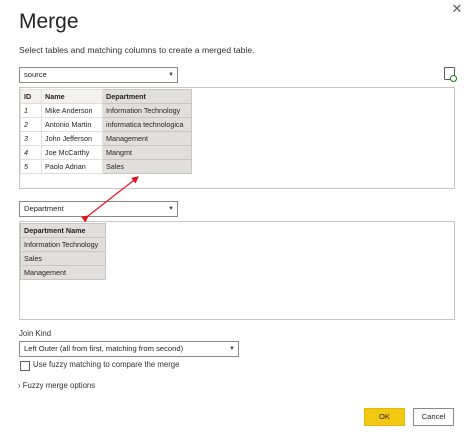 This screenshot has width=474, height=444. What do you see at coordinates (106, 364) in the screenshot?
I see `fuzzy-matching-label: Use fuzzy matching to compare the merge` at bounding box center [106, 364].